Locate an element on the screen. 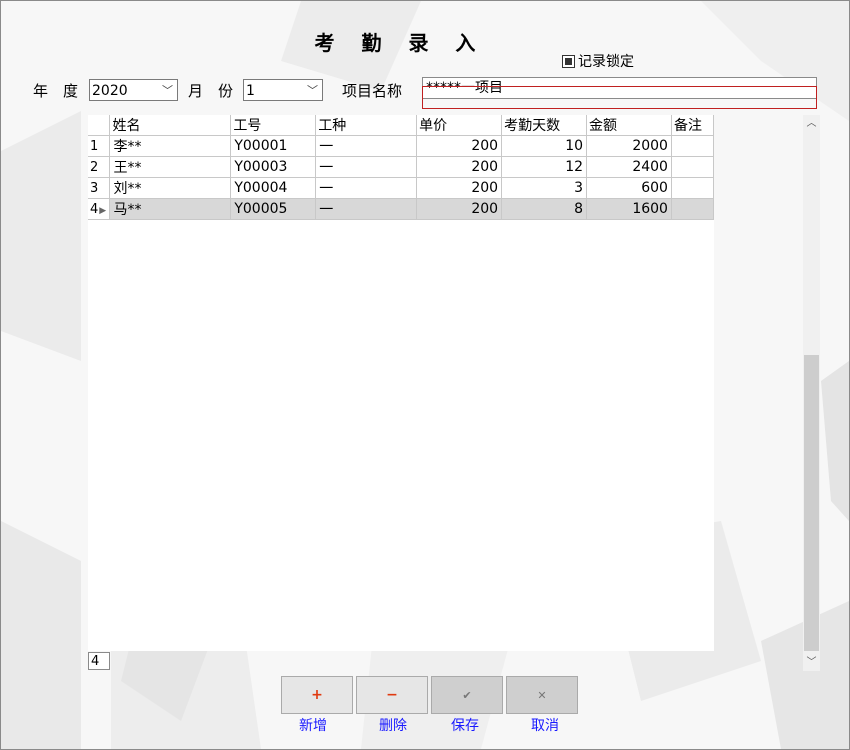 The height and width of the screenshot is (750, 850). month-value: 1 is located at coordinates (250, 91).